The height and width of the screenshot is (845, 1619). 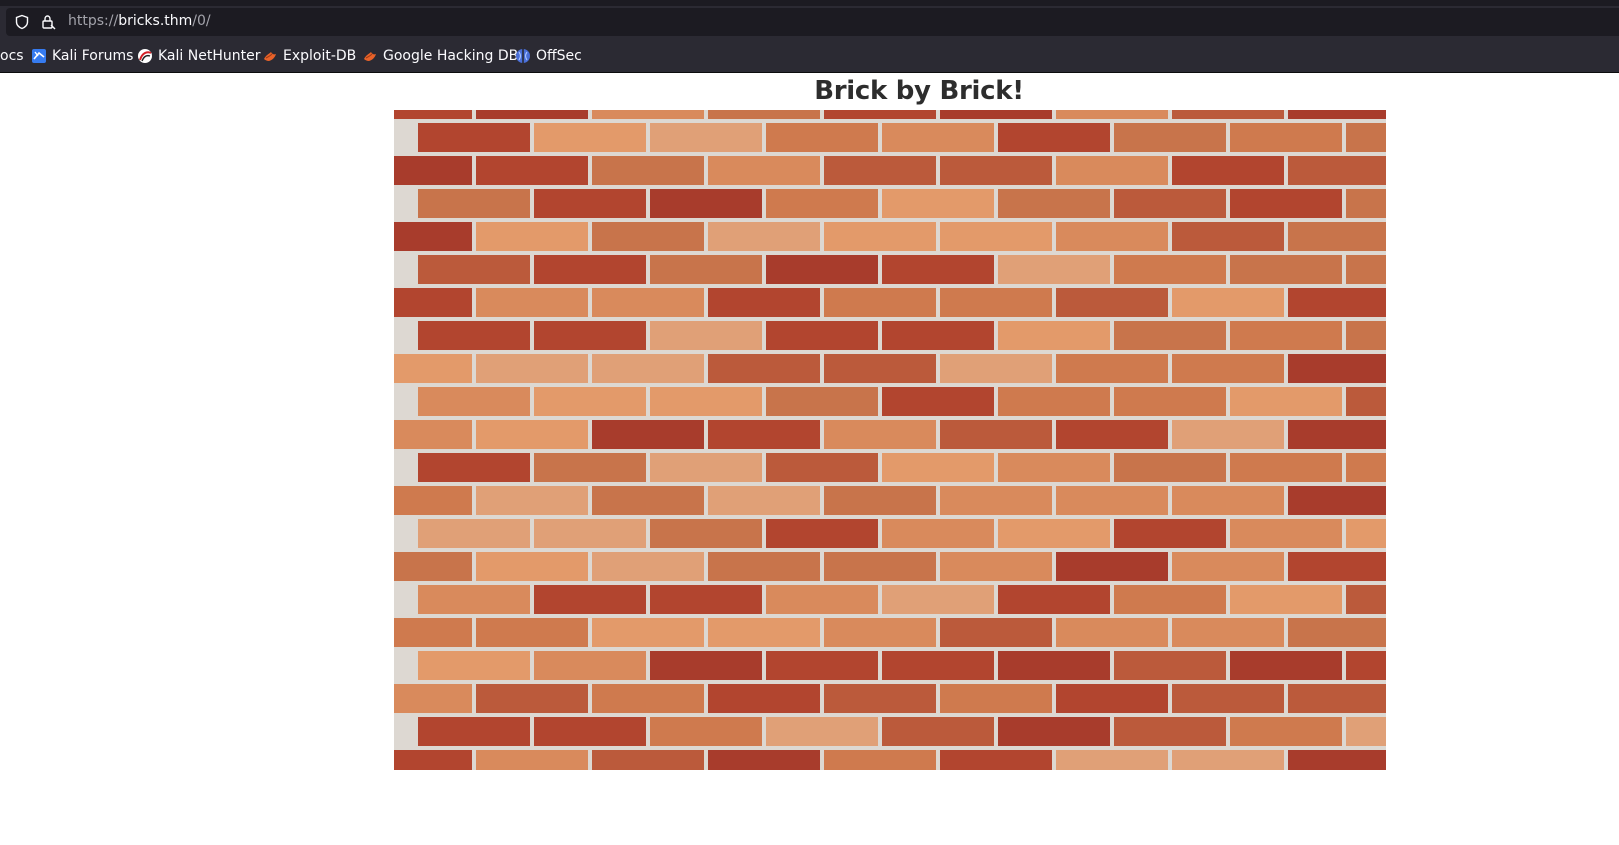 I want to click on bookmark-offsec: OffSec, so click(x=548, y=56).